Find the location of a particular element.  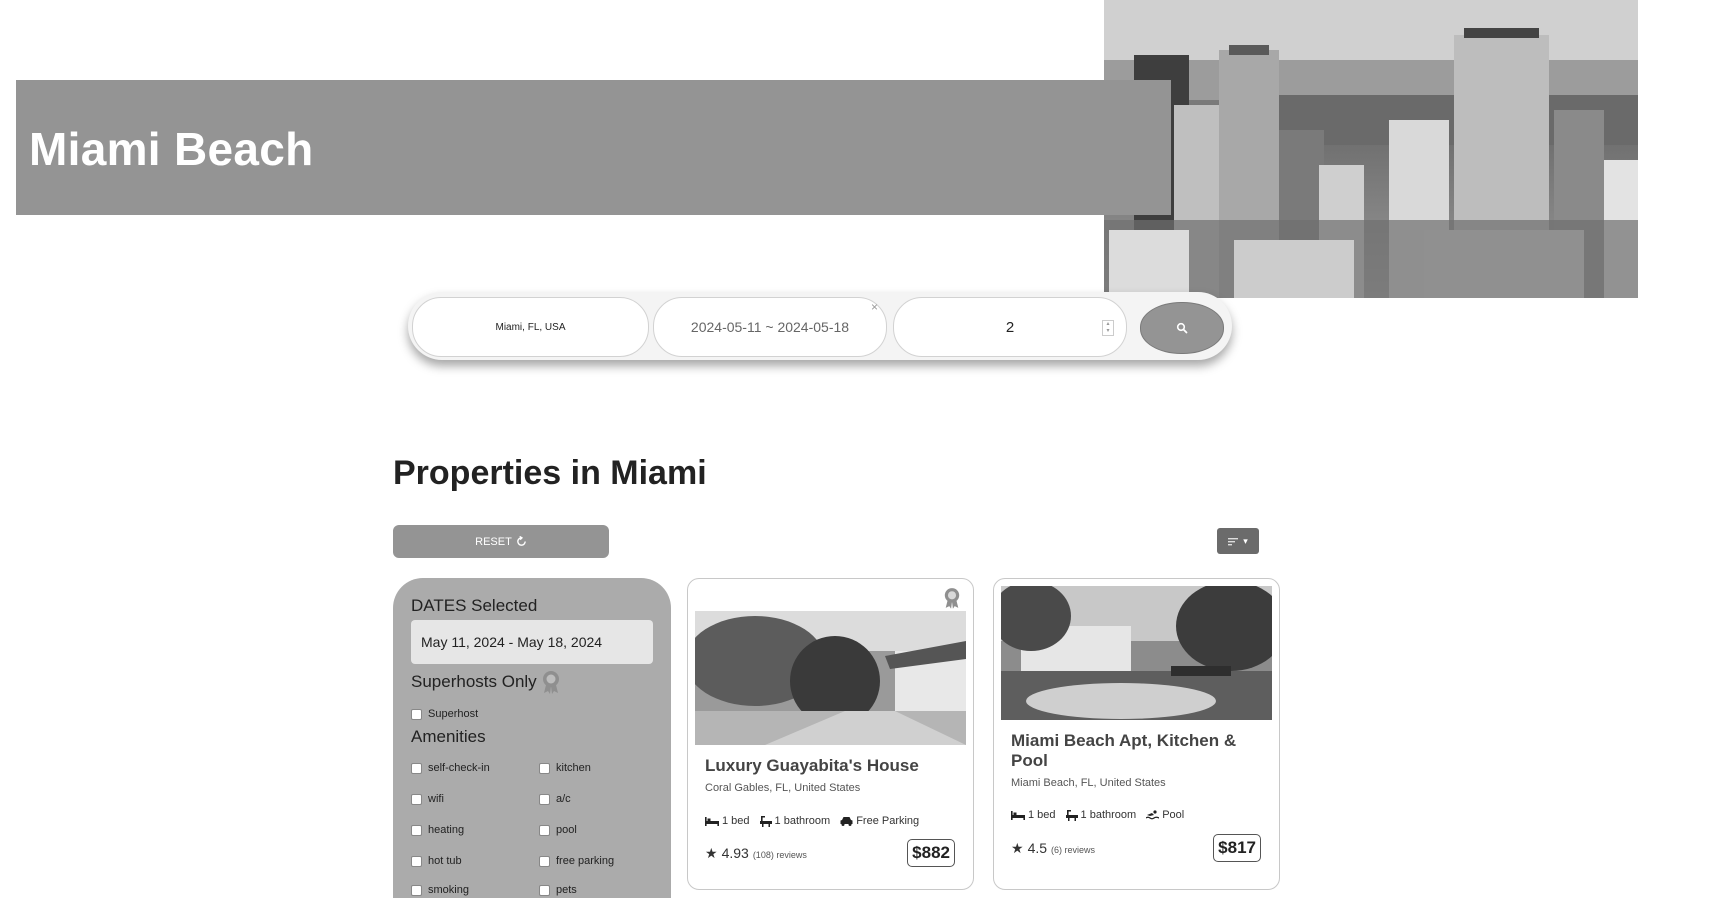

listing-rating: ★ 4.5 (6) reviews is located at coordinates (1053, 848).